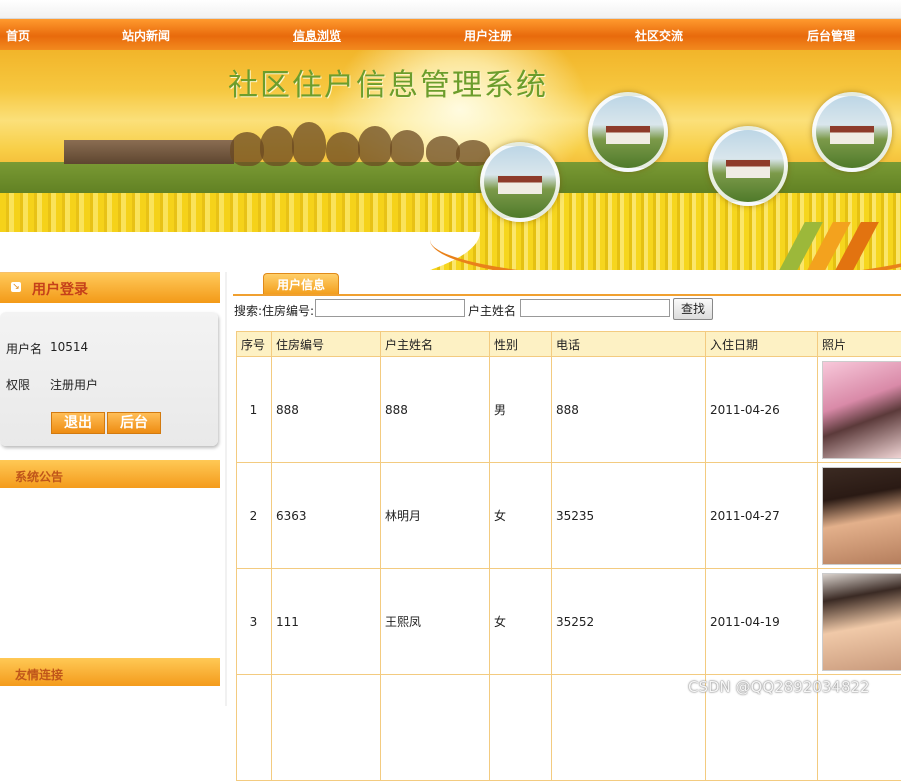  I want to click on username-value: 10514, so click(69, 347).